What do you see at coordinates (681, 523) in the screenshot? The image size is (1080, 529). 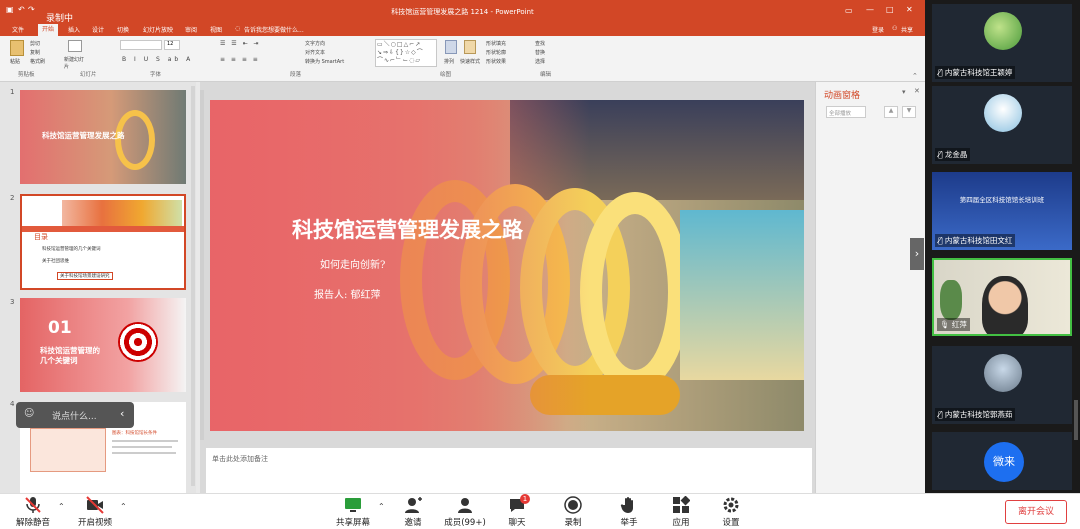 I see `apps-label: 应用` at bounding box center [681, 523].